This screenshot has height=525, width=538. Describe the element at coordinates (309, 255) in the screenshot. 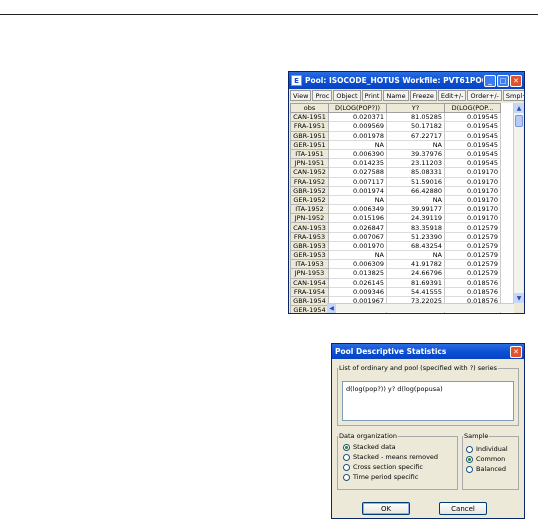

I see `row-label: GER-1953` at that location.